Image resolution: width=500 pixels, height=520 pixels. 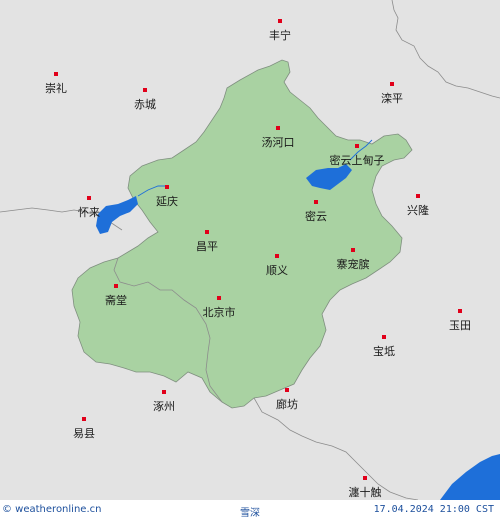 I want to click on city-label: 昌平, so click(x=207, y=246).